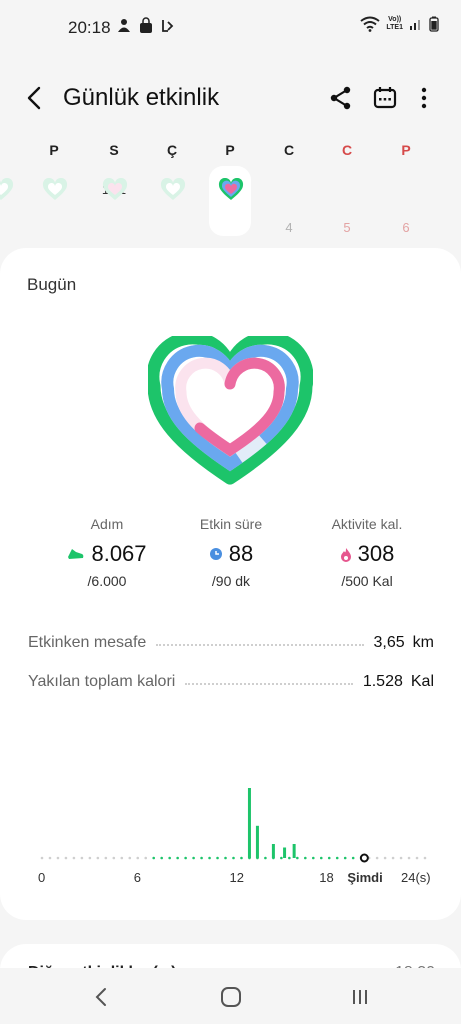 This screenshot has height=1024, width=461. I want to click on active-time-value: 88, so click(241, 553).